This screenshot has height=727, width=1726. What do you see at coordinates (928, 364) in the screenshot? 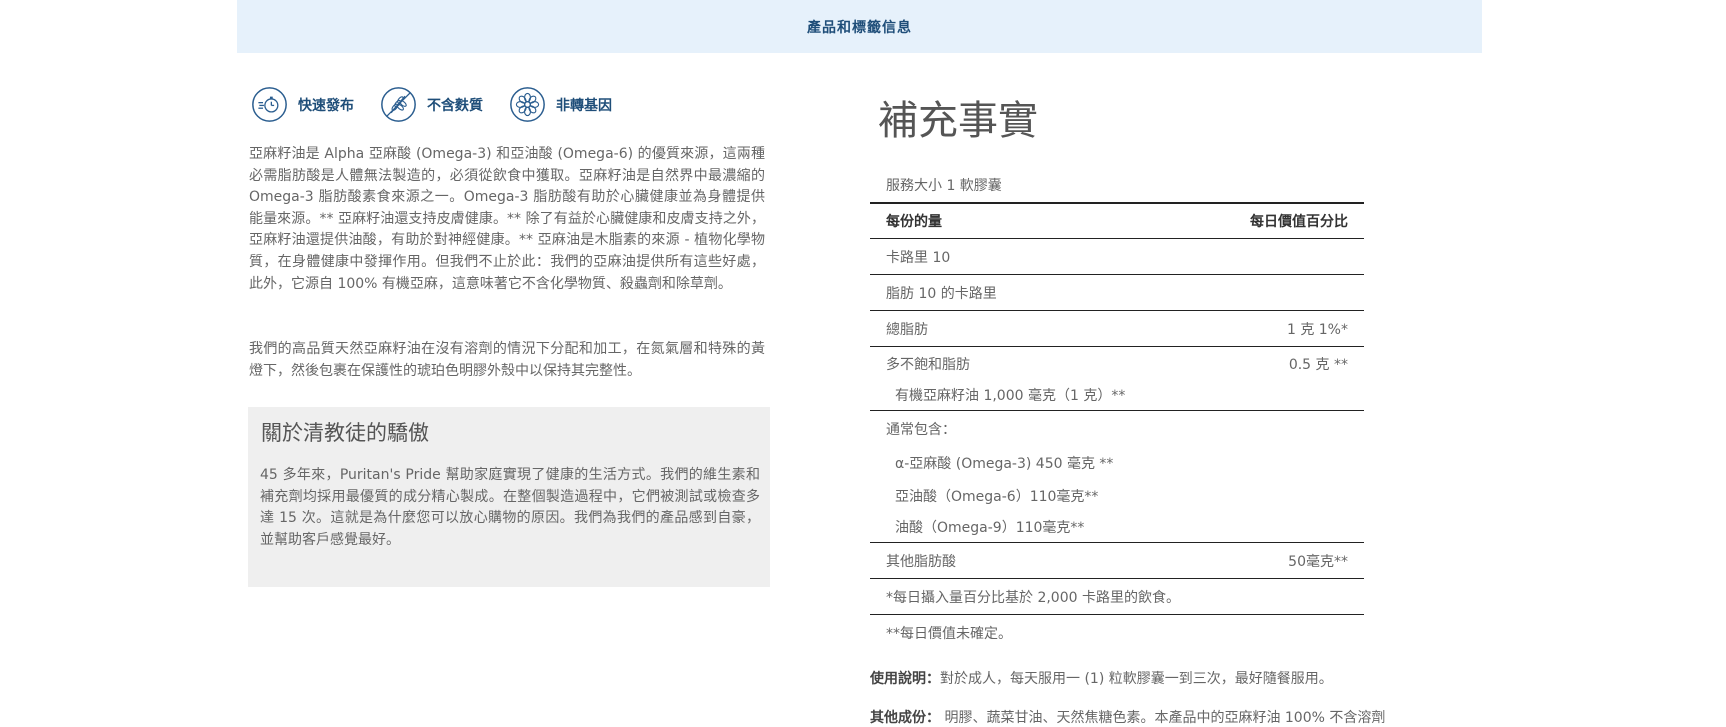
I see `poly-fat-name: 多不飽和脂肪` at bounding box center [928, 364].